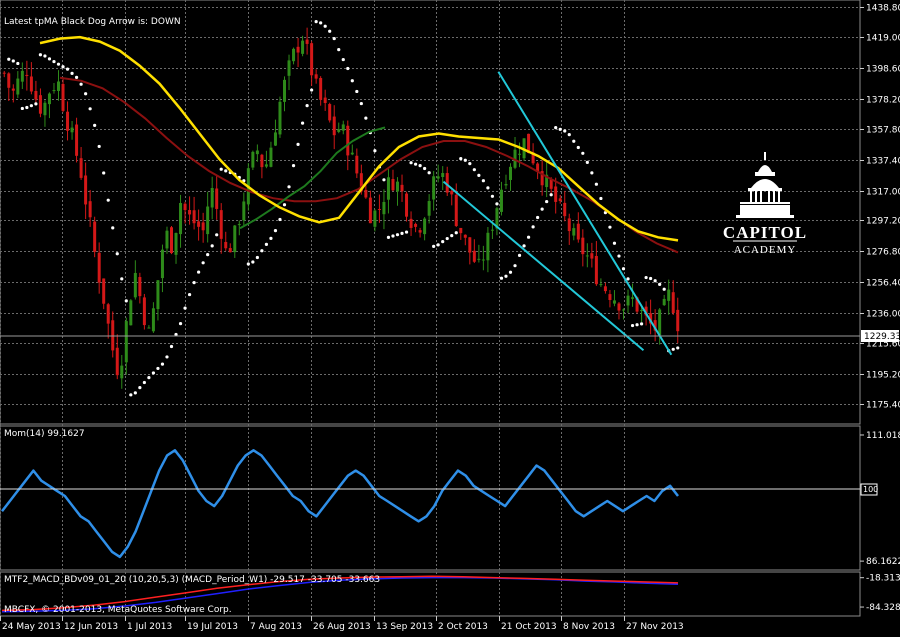 This screenshot has width=900, height=637. What do you see at coordinates (765, 250) in the screenshot?
I see `logo-line2: ACADEMY` at bounding box center [765, 250].